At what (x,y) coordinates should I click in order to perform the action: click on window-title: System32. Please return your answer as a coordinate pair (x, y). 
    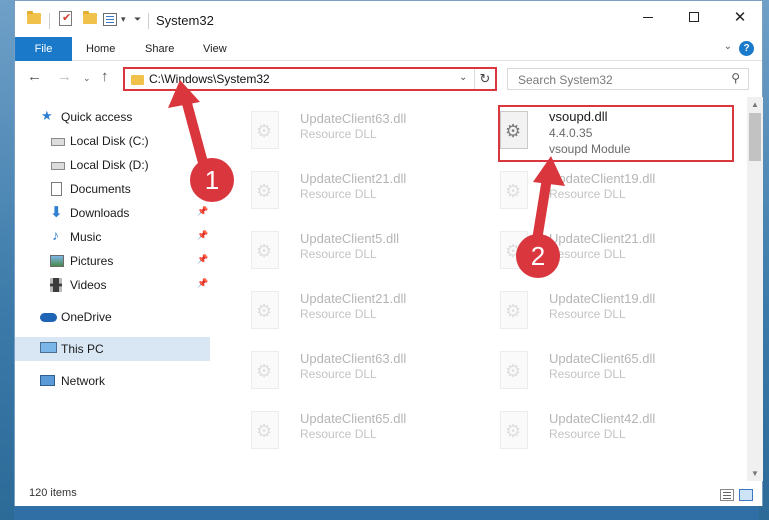
    Looking at the image, I should click on (185, 20).